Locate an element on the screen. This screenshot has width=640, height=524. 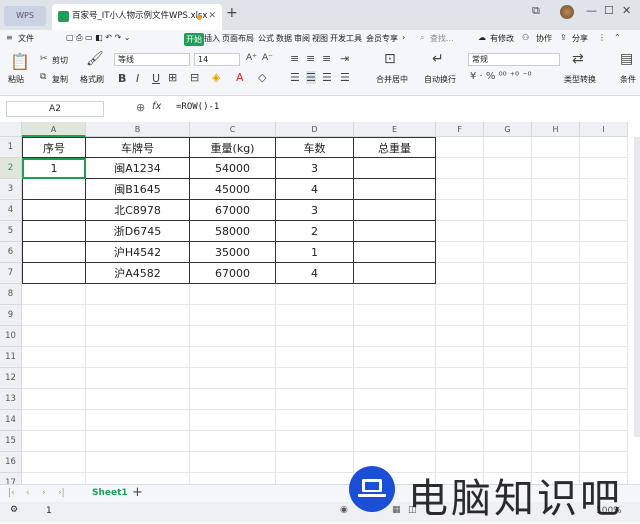
active-cell-A2: 1 is located at coordinates (54, 168).